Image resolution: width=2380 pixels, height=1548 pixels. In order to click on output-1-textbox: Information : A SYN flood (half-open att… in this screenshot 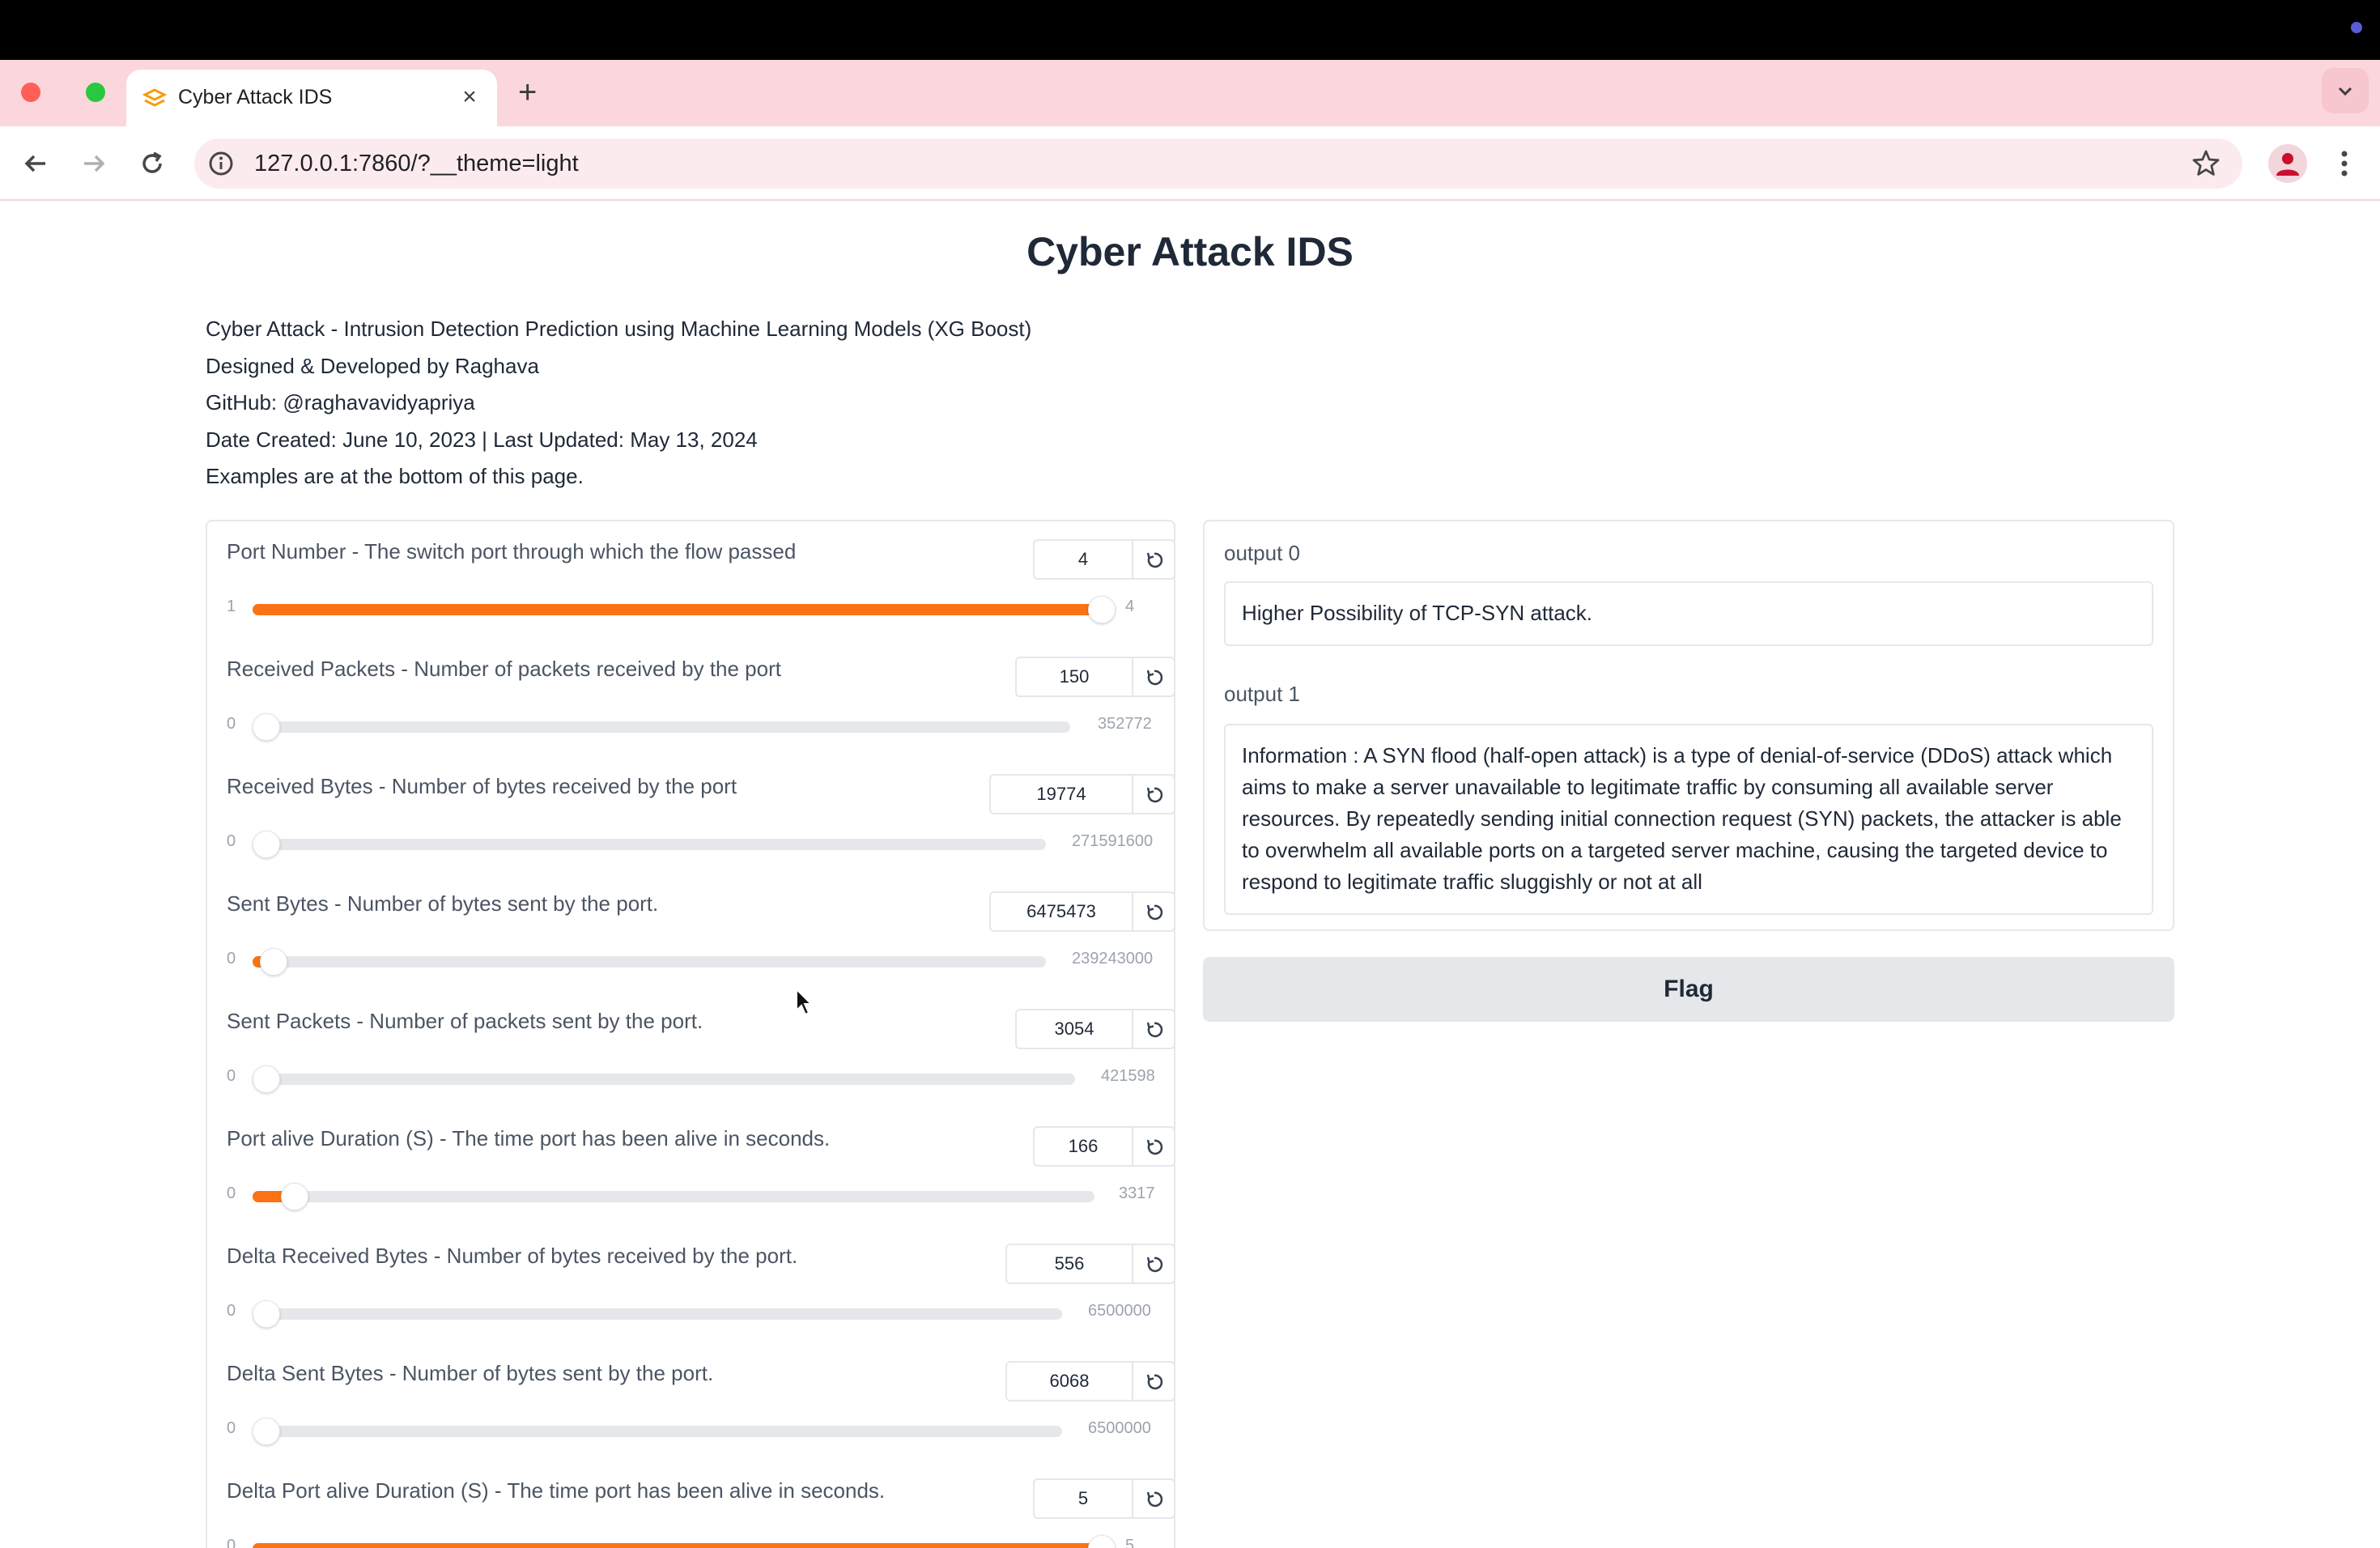, I will do `click(1689, 820)`.